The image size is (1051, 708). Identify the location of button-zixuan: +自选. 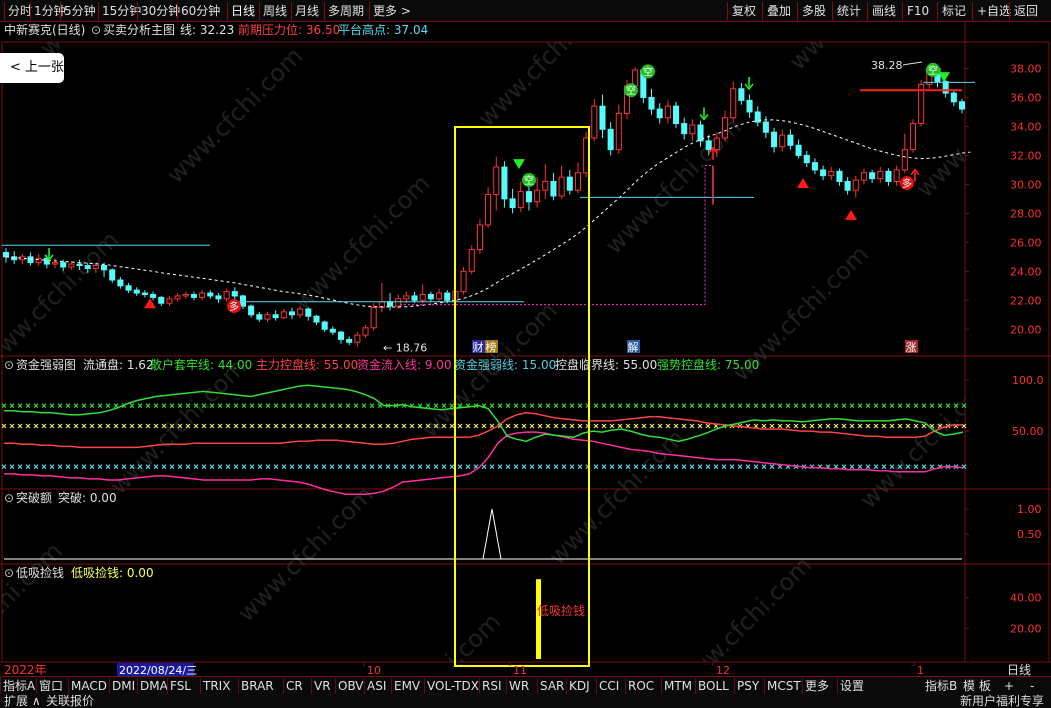
(994, 11).